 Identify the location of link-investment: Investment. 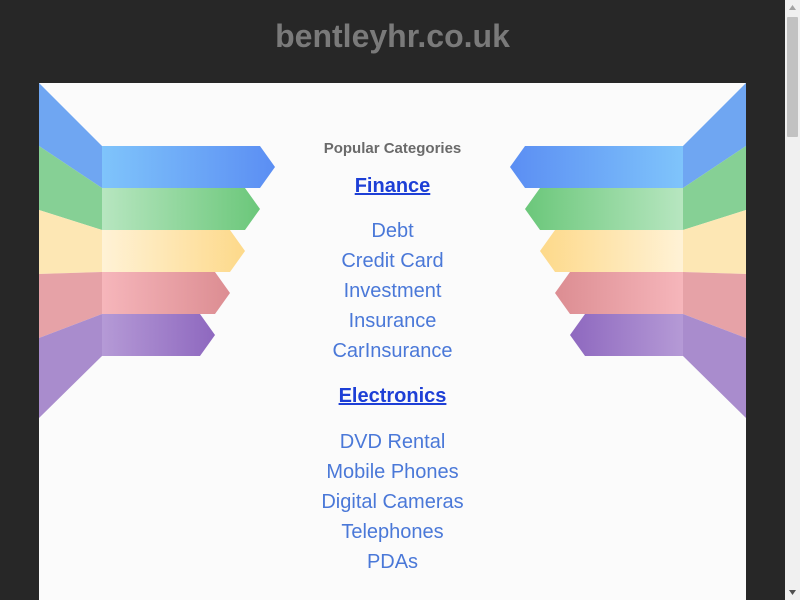
(392, 291).